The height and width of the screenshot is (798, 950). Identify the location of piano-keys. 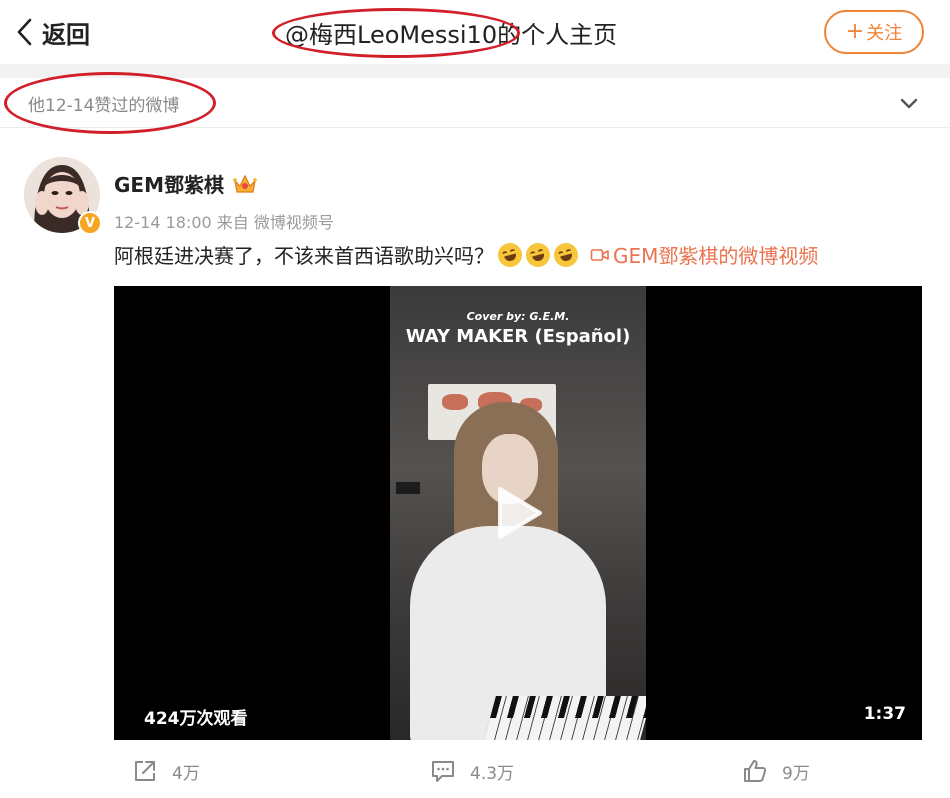
(565, 718).